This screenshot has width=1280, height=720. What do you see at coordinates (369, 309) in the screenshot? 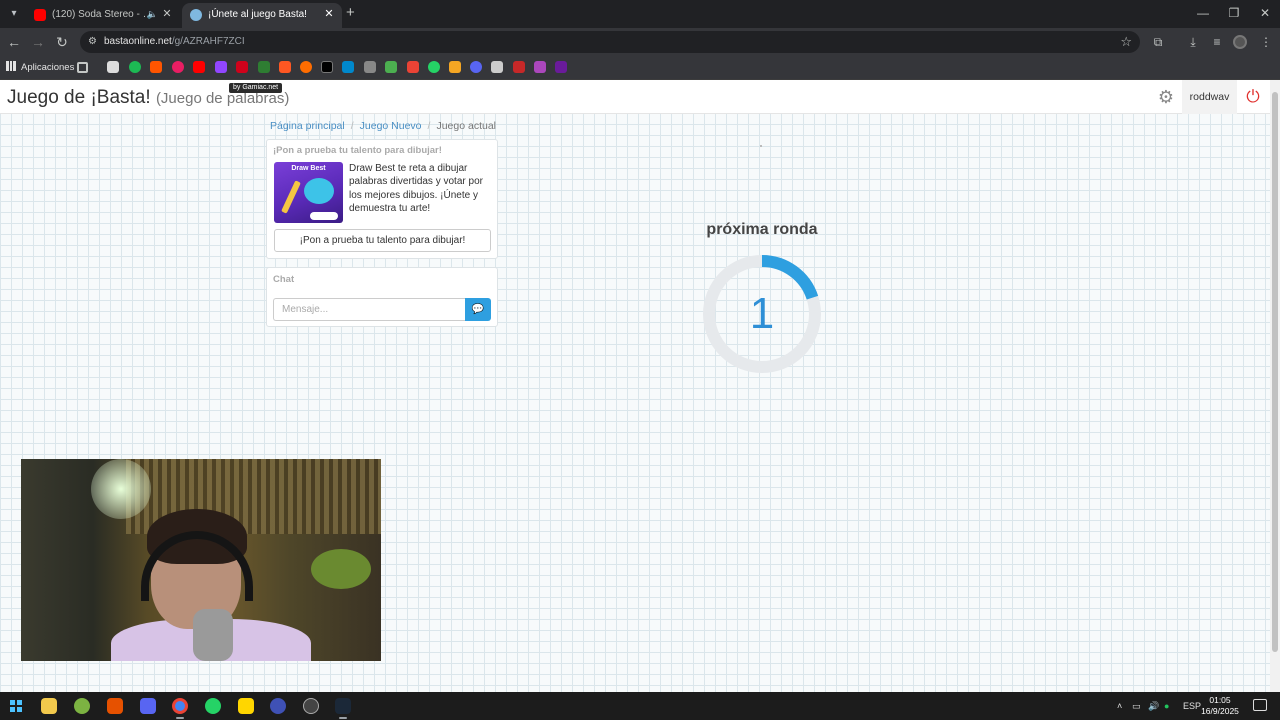
I see `chat-message-input` at bounding box center [369, 309].